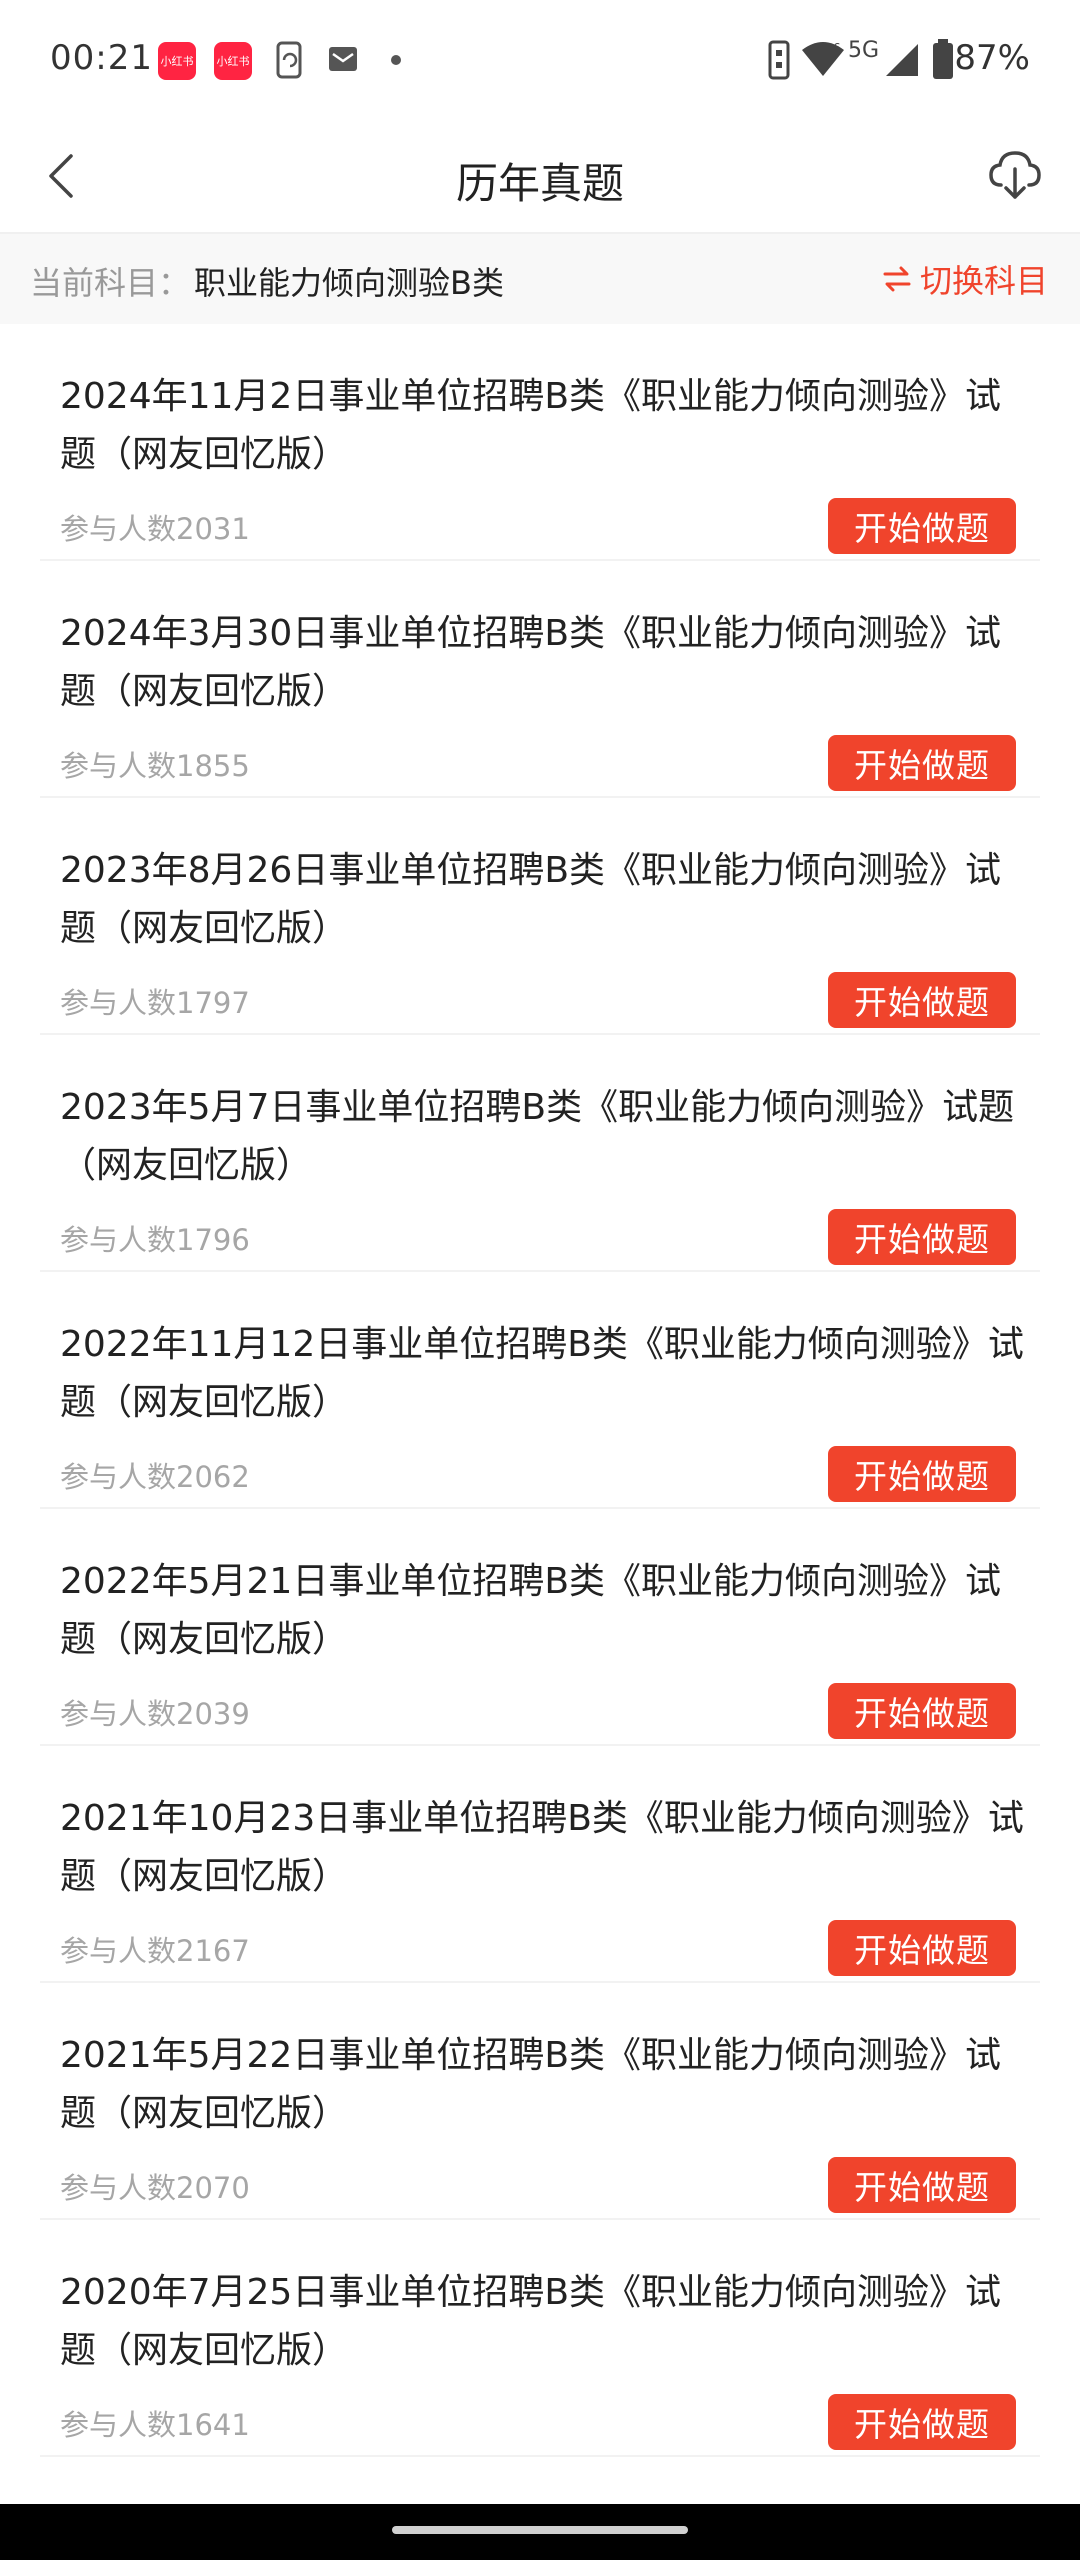 Image resolution: width=1080 pixels, height=2560 pixels. I want to click on app-header: 历年真题, so click(540, 177).